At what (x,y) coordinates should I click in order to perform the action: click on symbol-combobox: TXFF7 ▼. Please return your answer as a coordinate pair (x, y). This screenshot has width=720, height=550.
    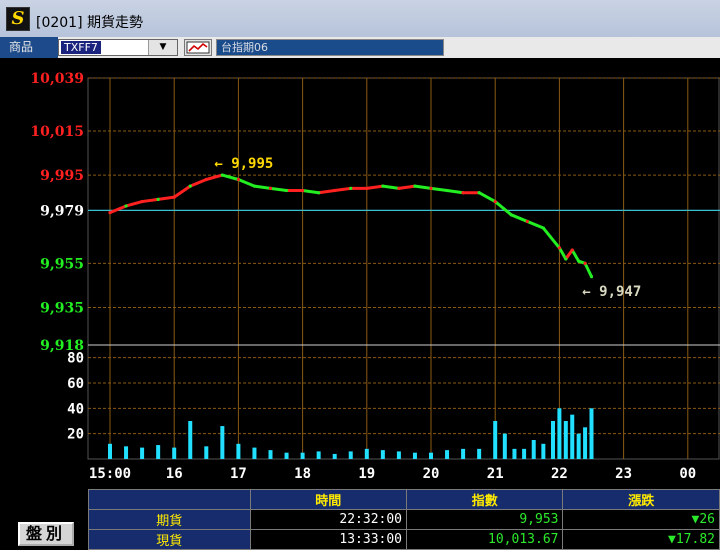
    Looking at the image, I should click on (118, 47).